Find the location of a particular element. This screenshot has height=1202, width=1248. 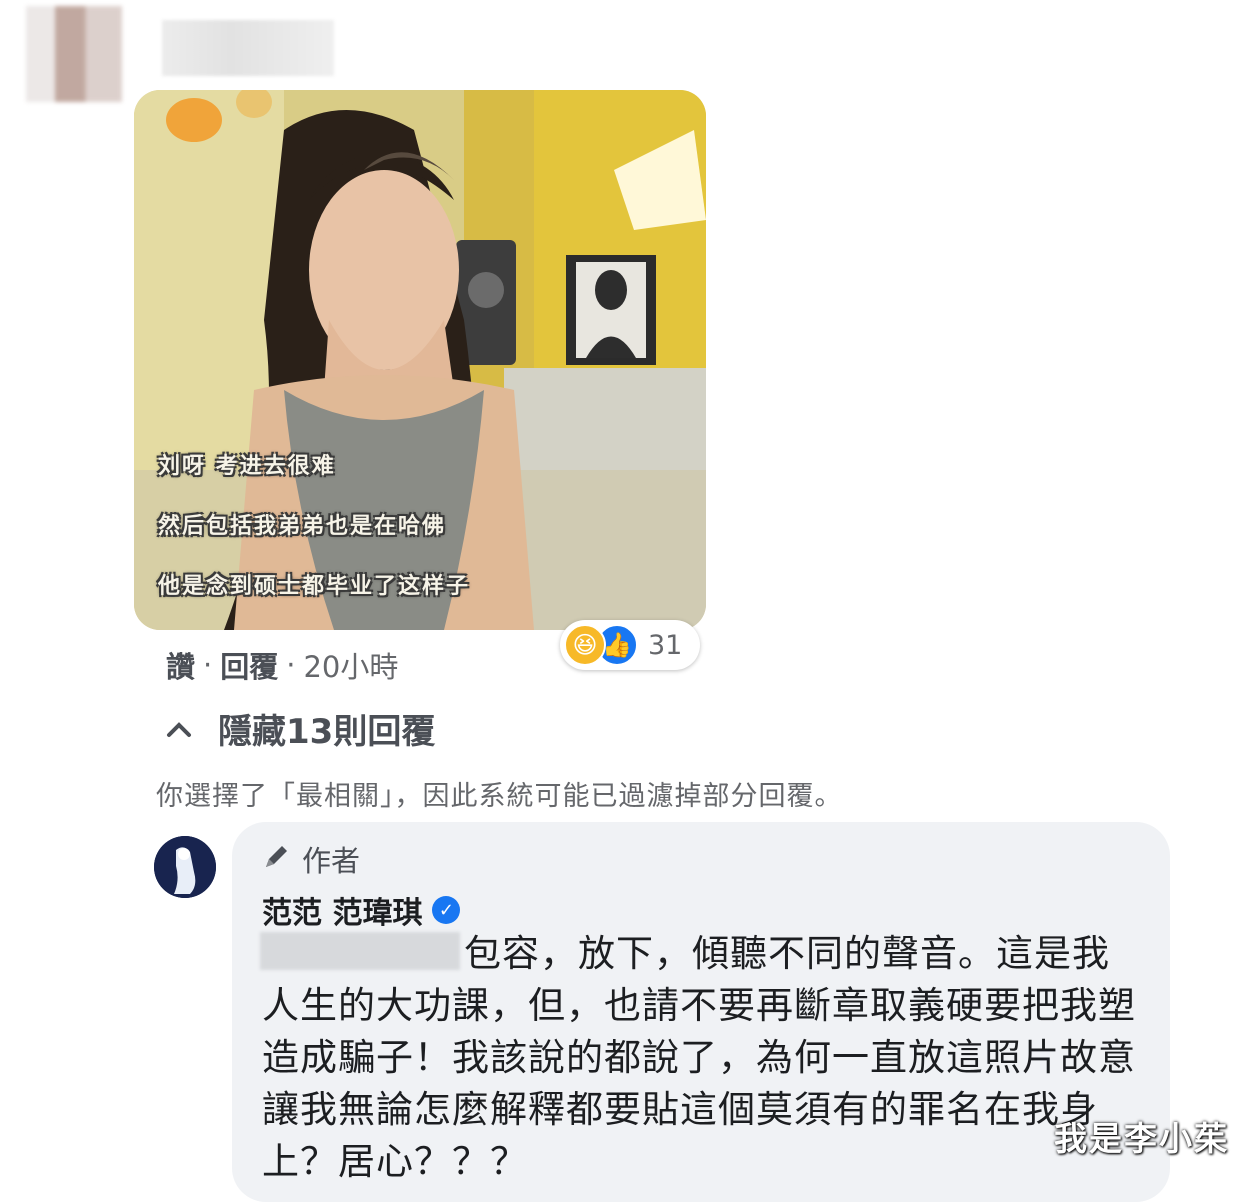

reply-link: 回覆 is located at coordinates (249, 665).